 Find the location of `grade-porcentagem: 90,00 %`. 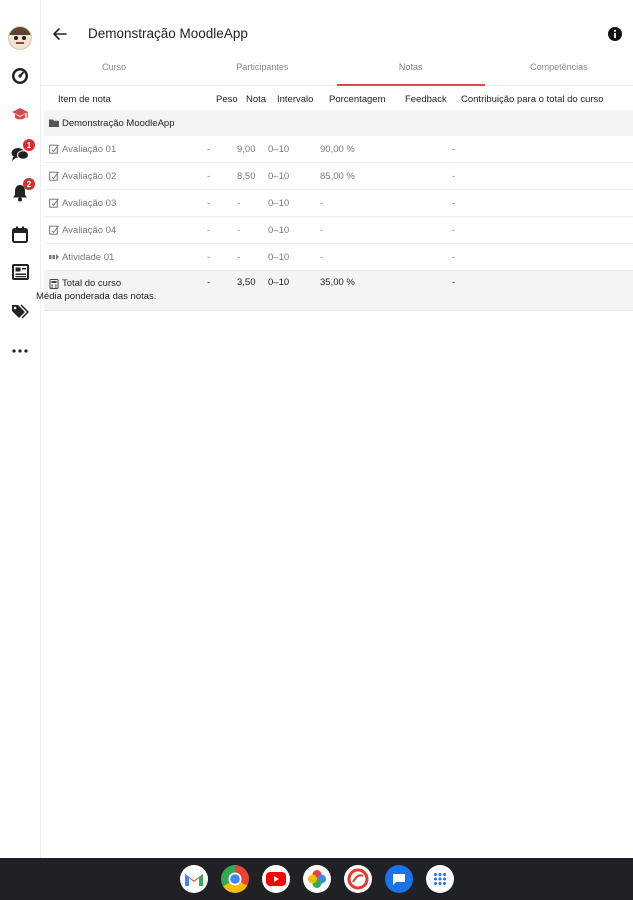

grade-porcentagem: 90,00 % is located at coordinates (337, 149).